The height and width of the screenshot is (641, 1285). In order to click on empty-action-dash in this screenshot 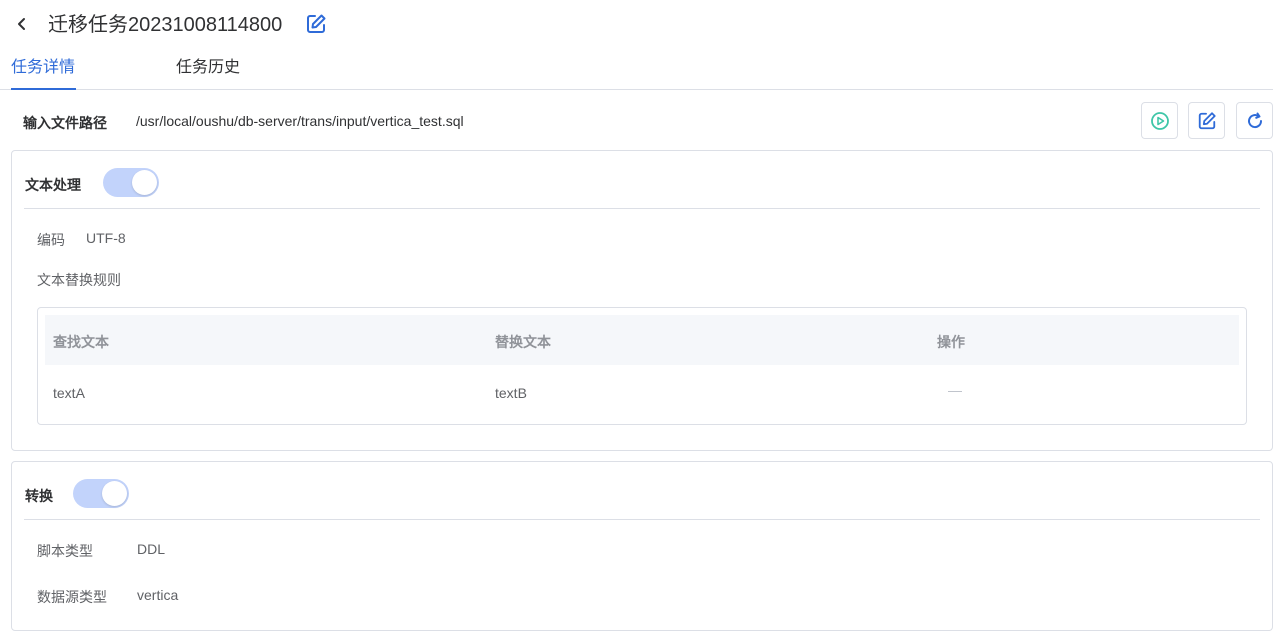, I will do `click(955, 391)`.